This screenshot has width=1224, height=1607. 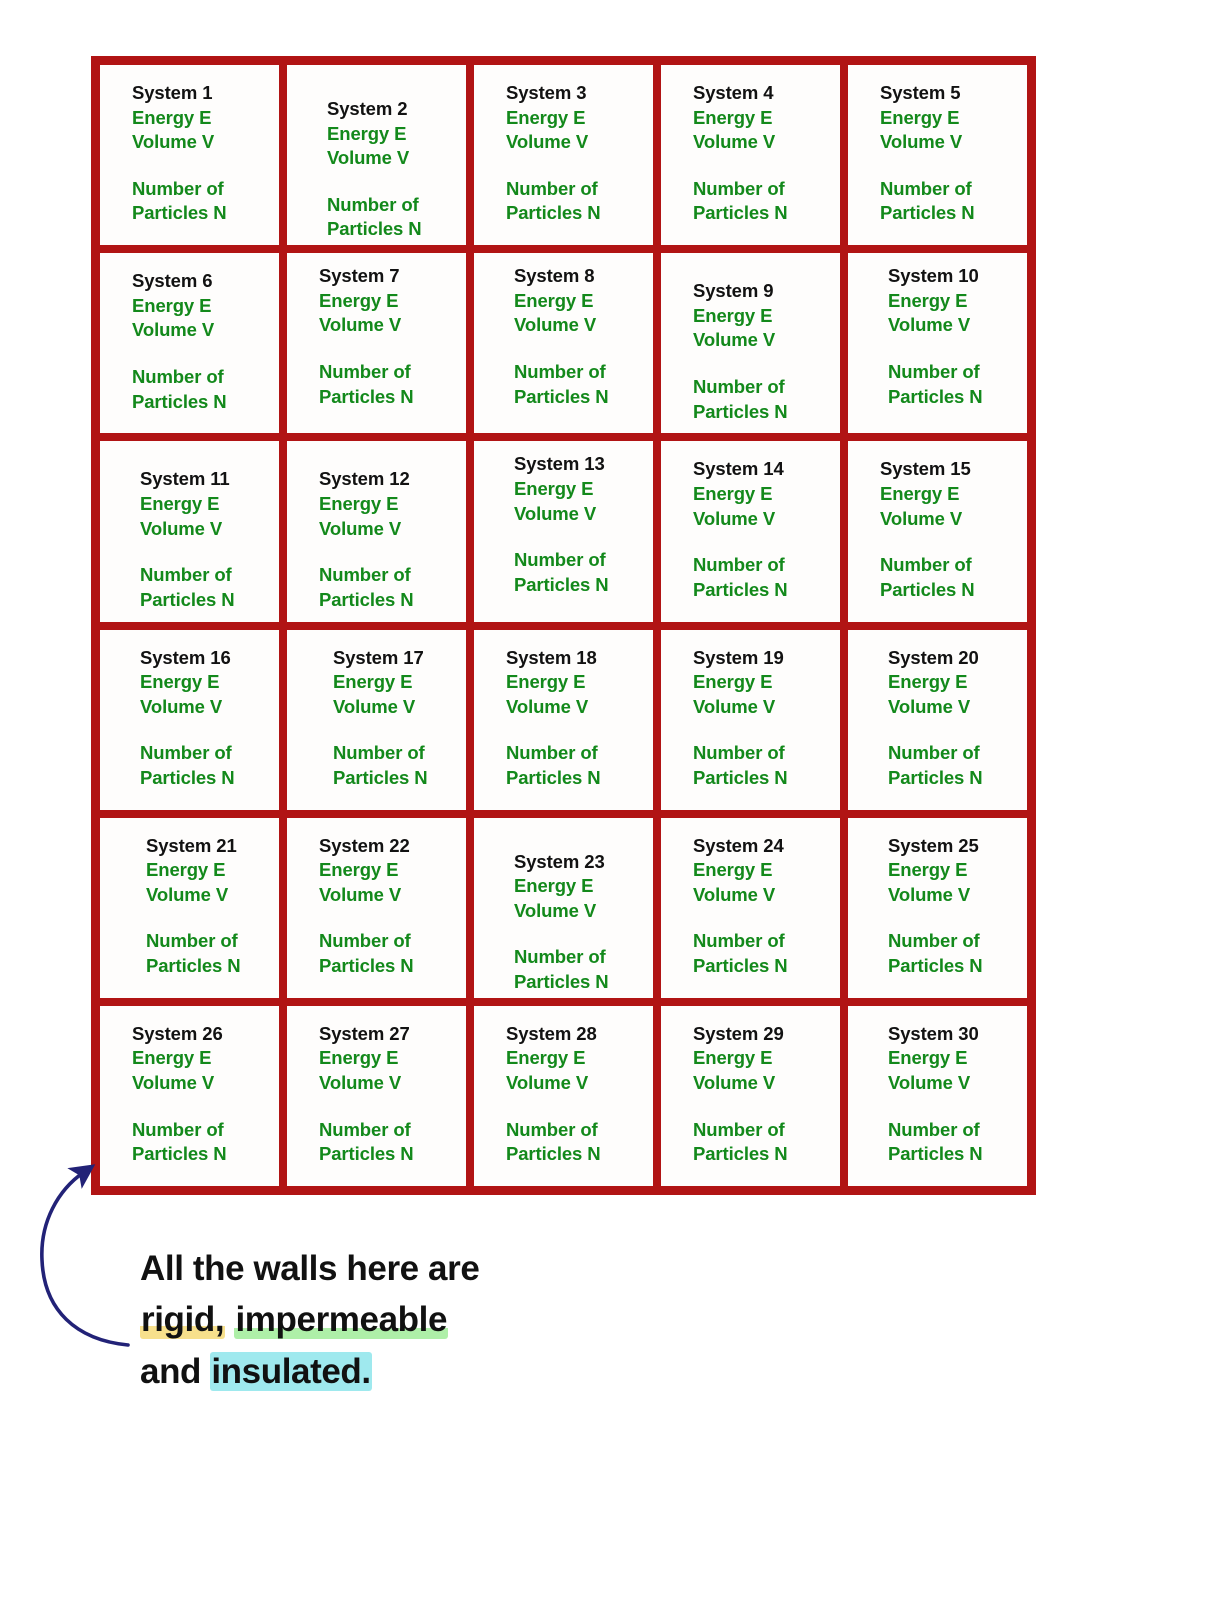 I want to click on highlight-insulated: insulated., so click(x=291, y=1371).